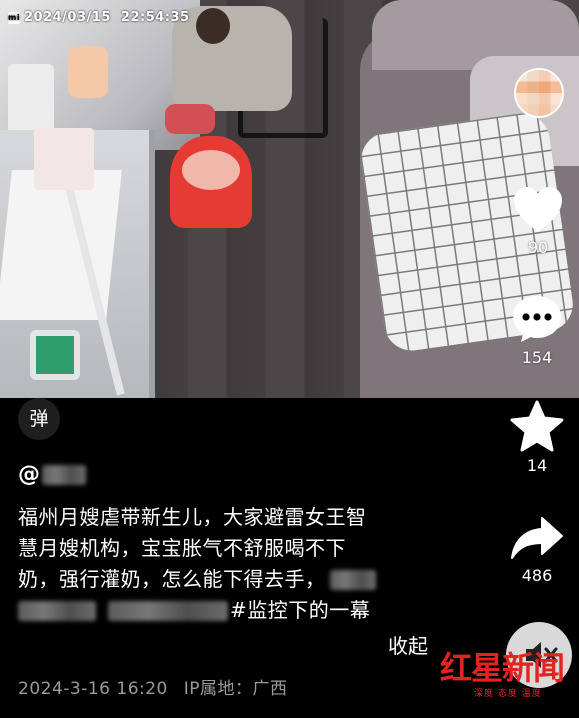 The width and height of the screenshot is (579, 718). Describe the element at coordinates (408, 644) in the screenshot. I see `collapse-caption-button: 收起` at that location.